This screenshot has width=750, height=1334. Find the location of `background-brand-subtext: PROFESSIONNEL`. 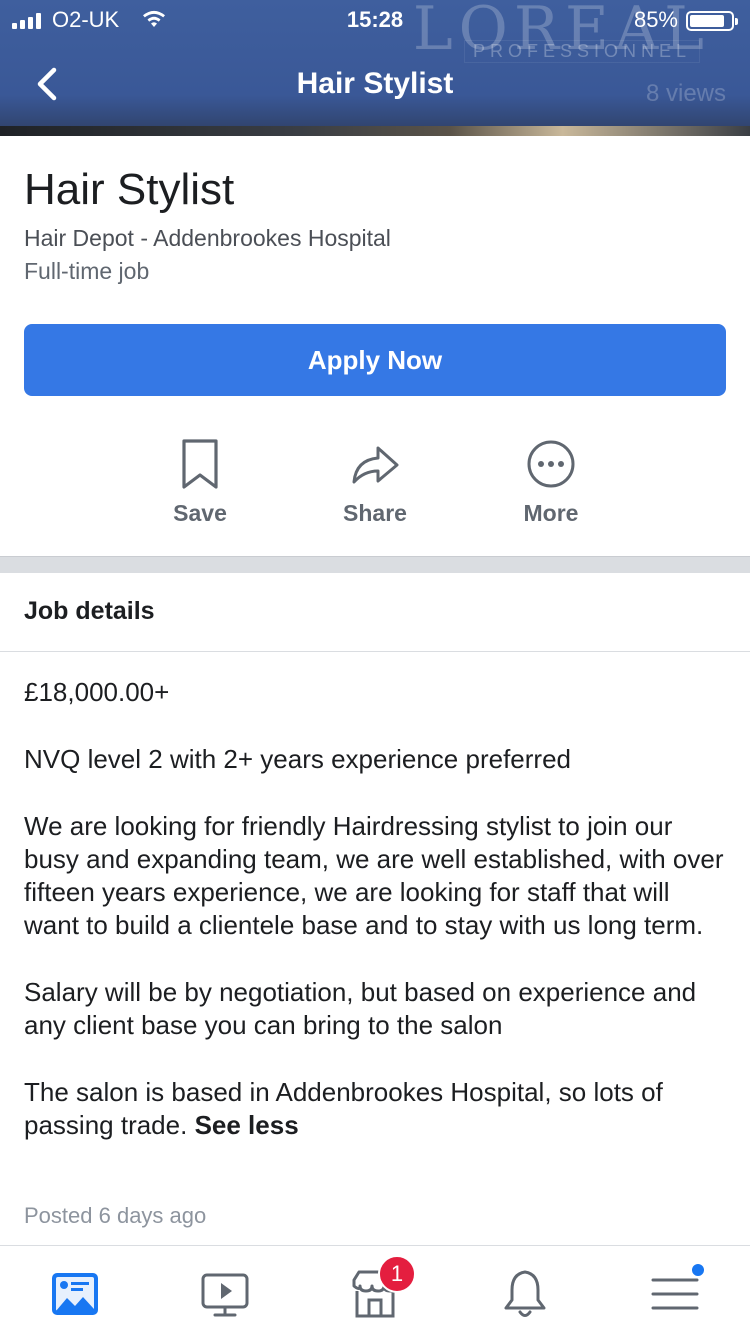

background-brand-subtext: PROFESSIONNEL is located at coordinates (581, 51).